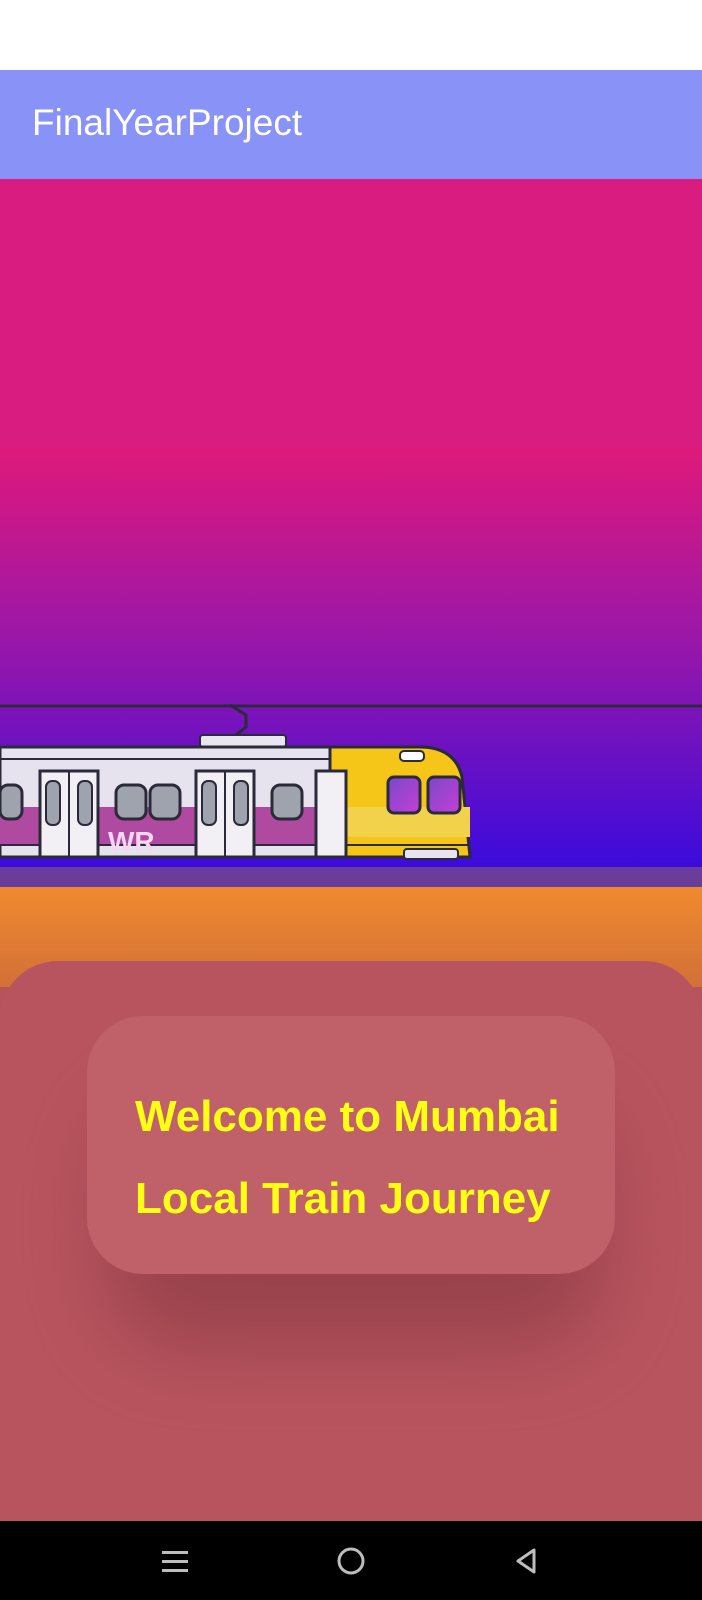 This screenshot has height=1600, width=702. What do you see at coordinates (351, 124) in the screenshot?
I see `app-bar: FinalYearProject` at bounding box center [351, 124].